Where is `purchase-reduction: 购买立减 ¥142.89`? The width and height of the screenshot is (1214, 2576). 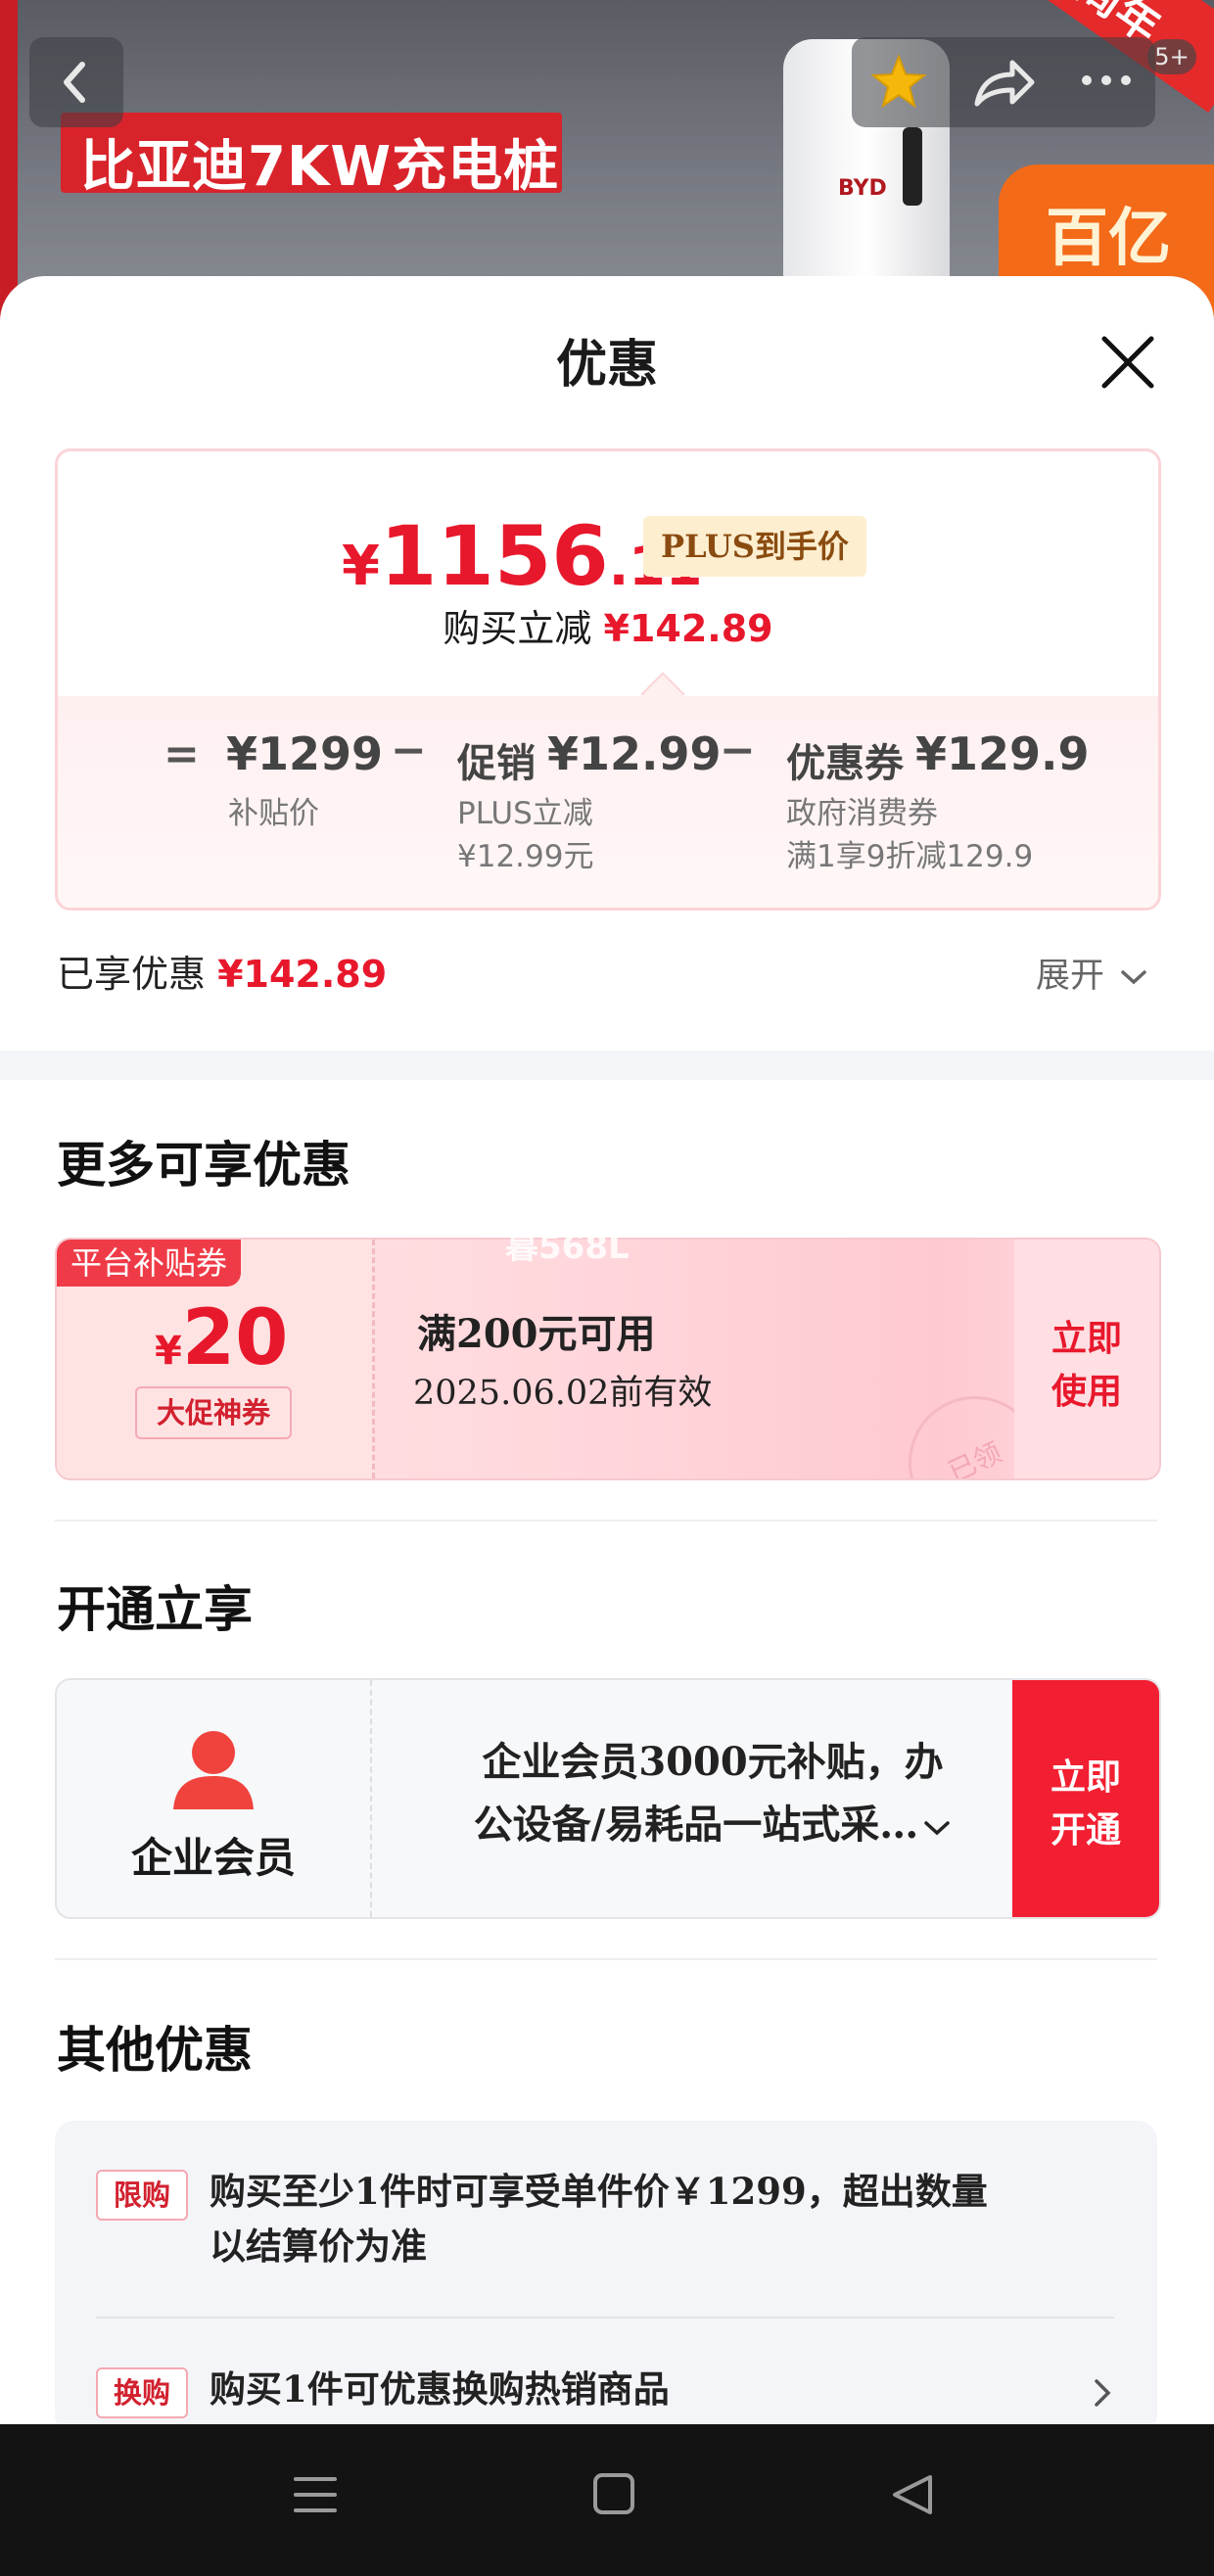 purchase-reduction: 购买立减 ¥142.89 is located at coordinates (608, 625).